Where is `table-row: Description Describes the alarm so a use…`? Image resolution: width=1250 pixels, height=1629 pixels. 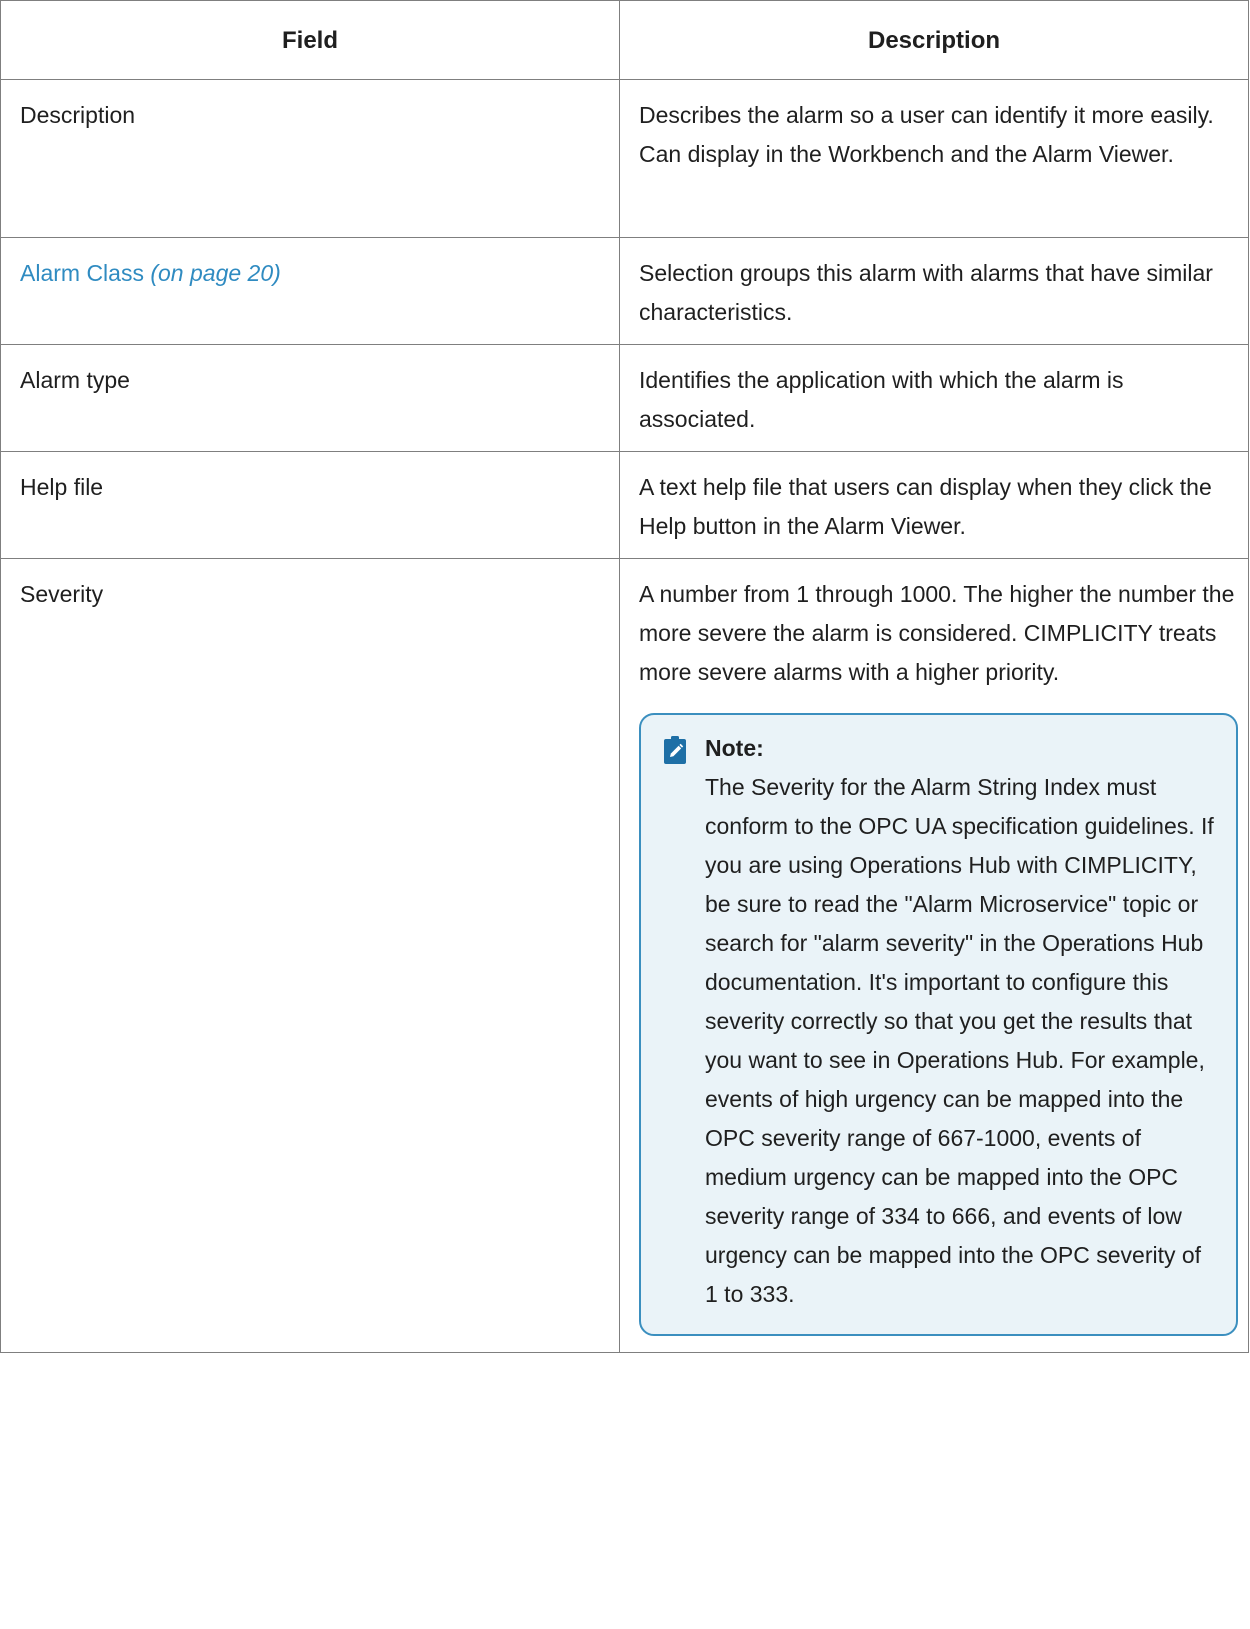
table-row: Description Describes the alarm so a use… is located at coordinates (624, 158).